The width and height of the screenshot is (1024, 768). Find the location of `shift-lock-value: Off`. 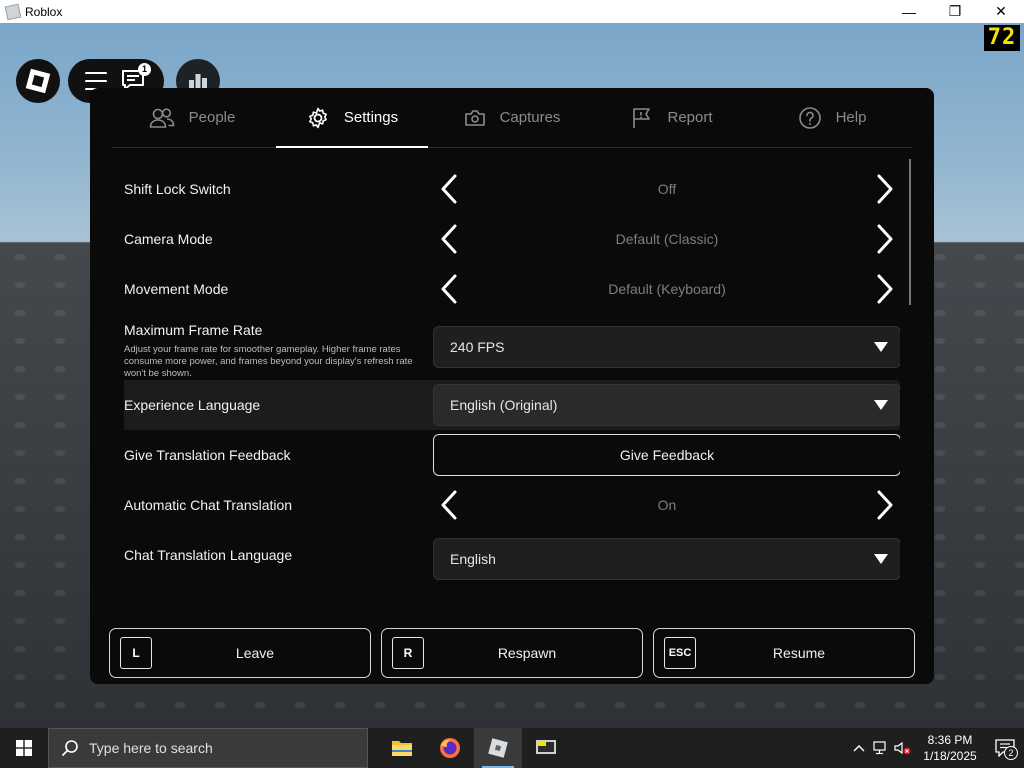

shift-lock-value: Off is located at coordinates (667, 189).